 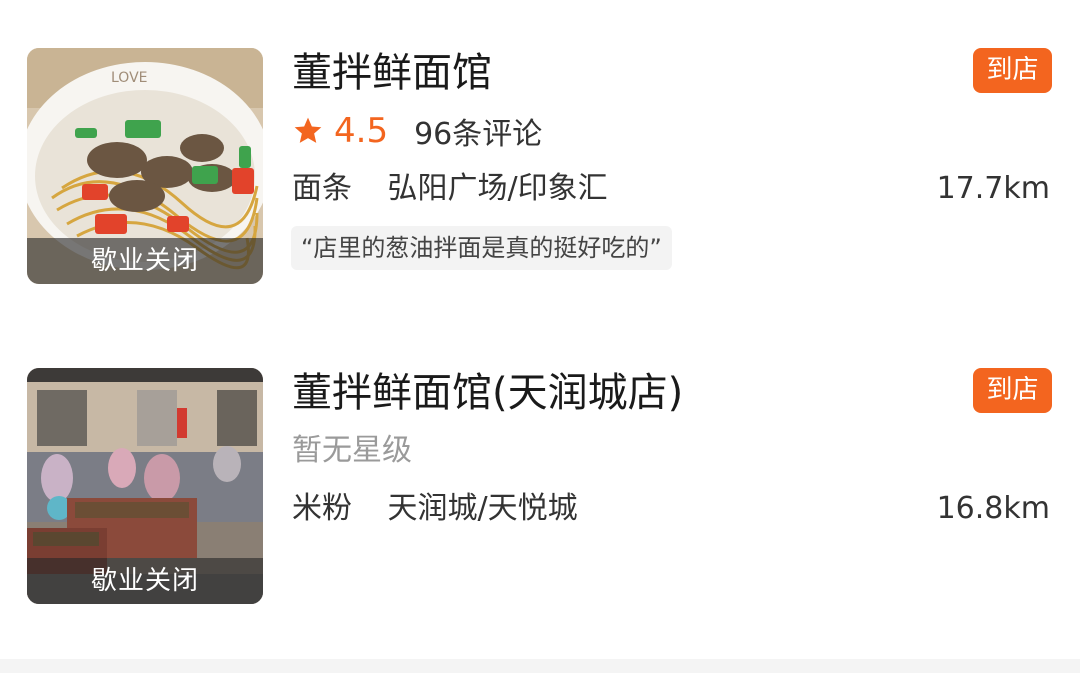 I want to click on section-divider, so click(x=540, y=666).